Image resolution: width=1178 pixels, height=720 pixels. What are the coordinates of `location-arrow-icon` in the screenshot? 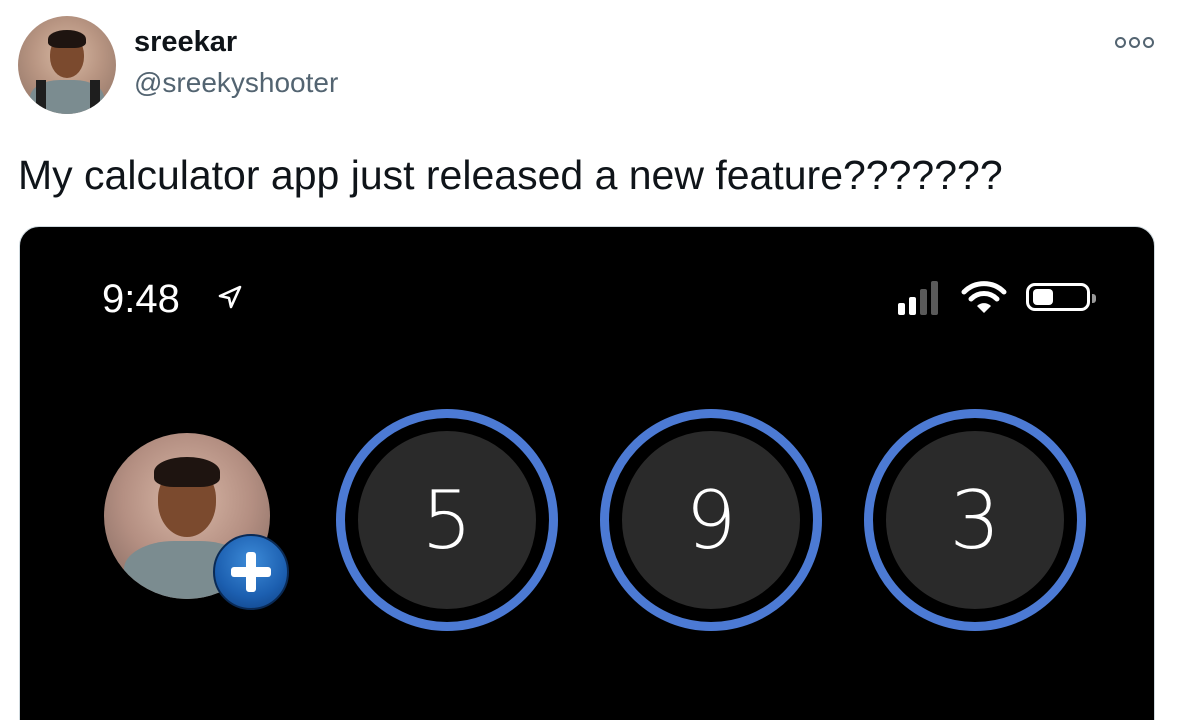 It's located at (230, 297).